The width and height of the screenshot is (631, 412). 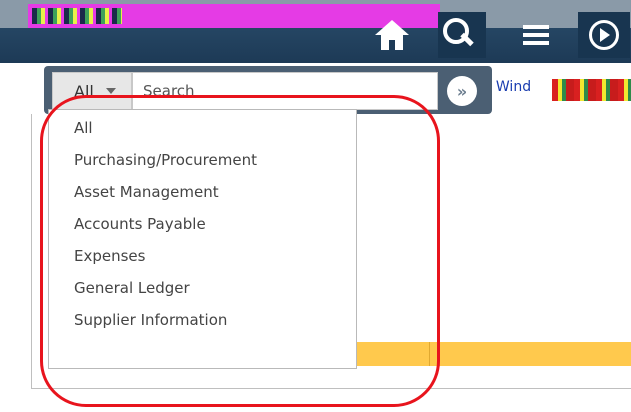 What do you see at coordinates (110, 91) in the screenshot?
I see `chevron-down-icon` at bounding box center [110, 91].